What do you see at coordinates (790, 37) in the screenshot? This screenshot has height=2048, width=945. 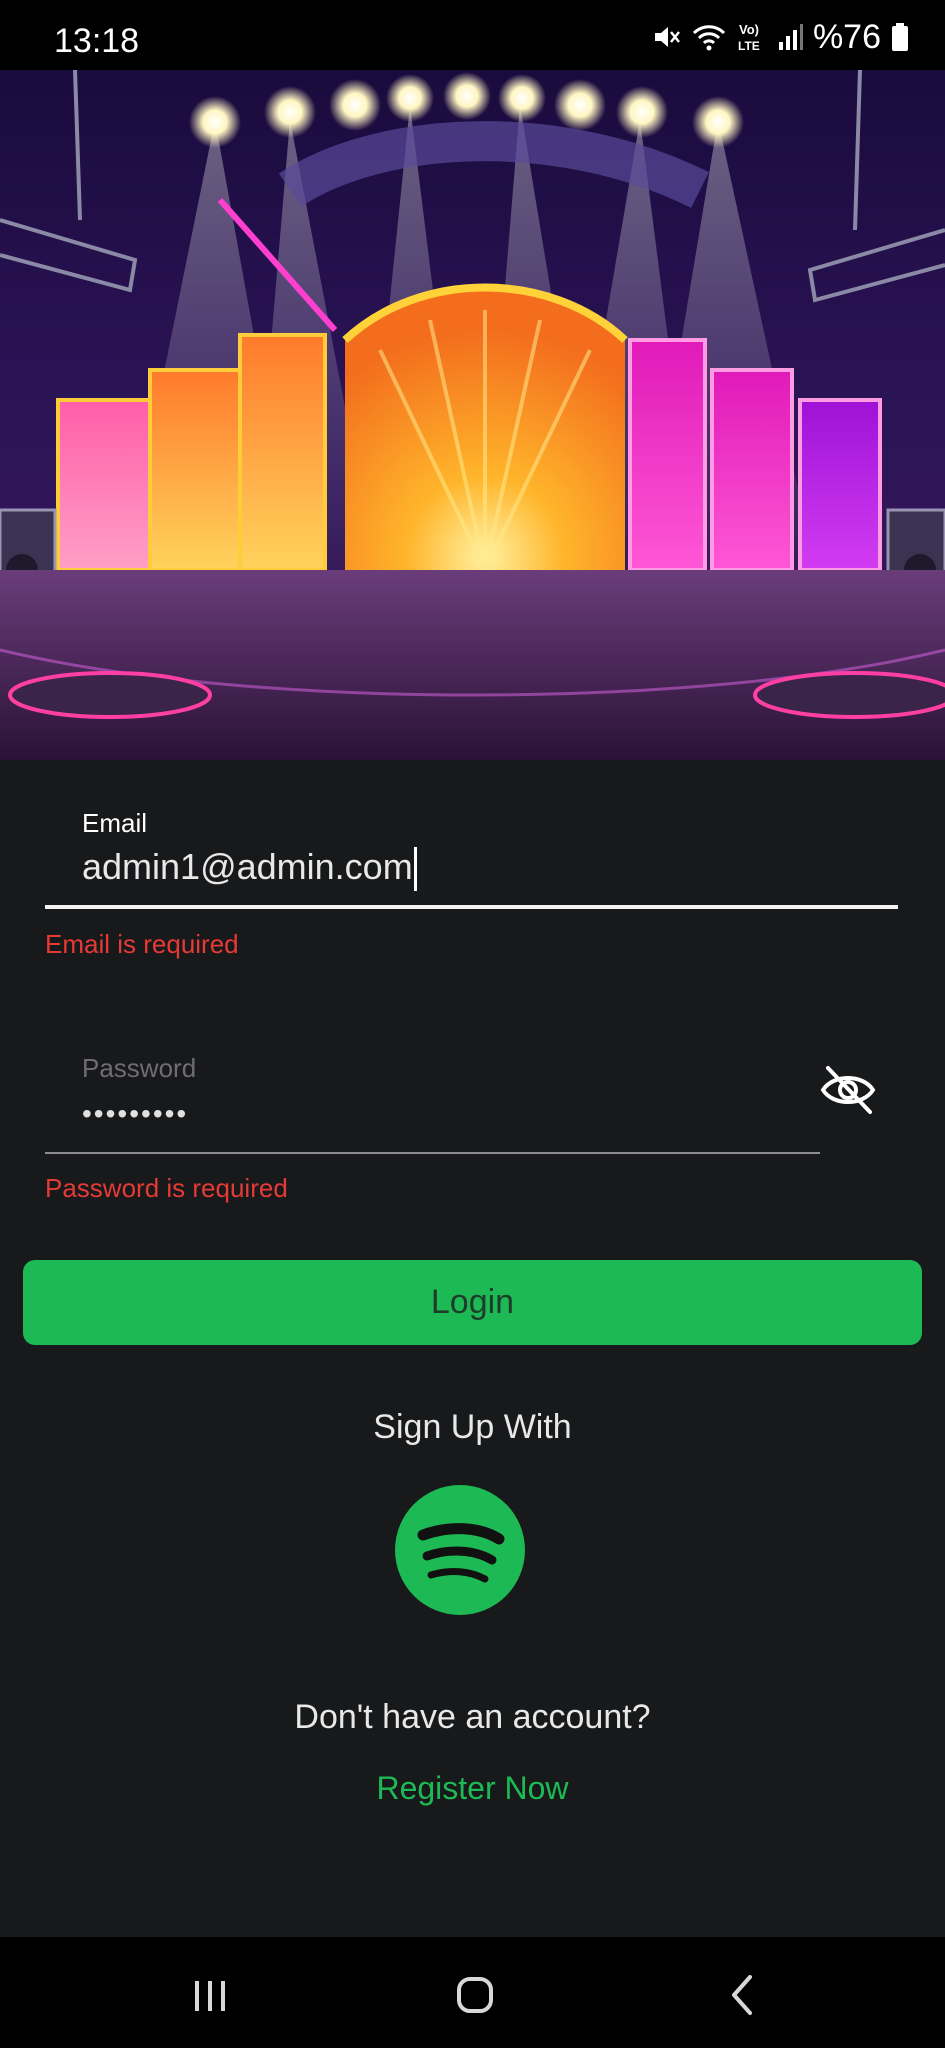 I see `signal-icon` at bounding box center [790, 37].